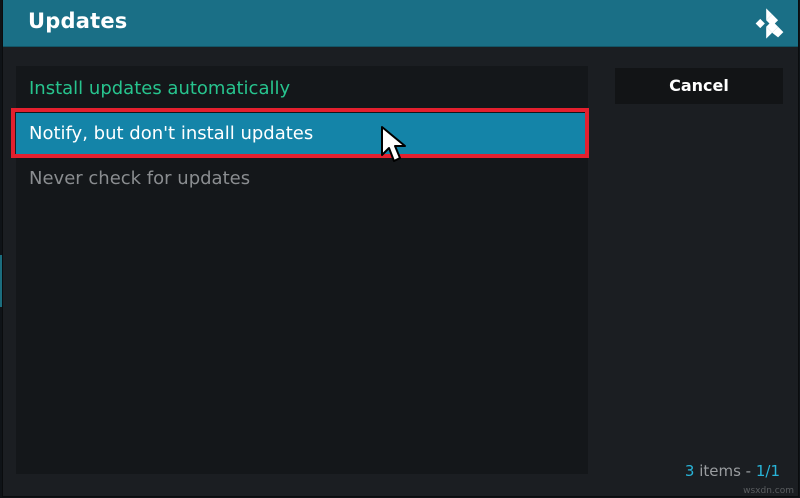 This screenshot has width=800, height=498. What do you see at coordinates (689, 471) in the screenshot?
I see `item-count-number: 3` at bounding box center [689, 471].